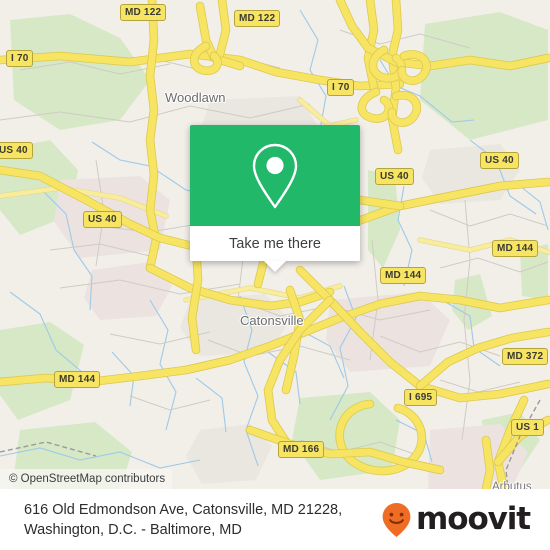  What do you see at coordinates (133, 529) in the screenshot?
I see `address-line-2: Washington, D.C. - Baltimore, MD` at bounding box center [133, 529].